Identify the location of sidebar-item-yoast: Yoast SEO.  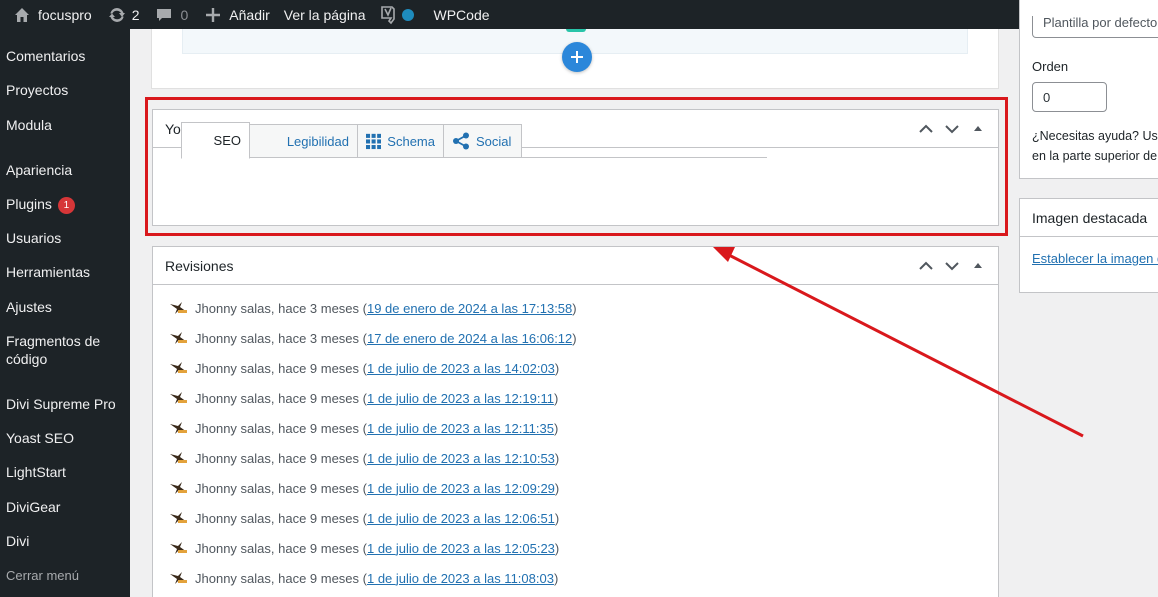
(66, 438).